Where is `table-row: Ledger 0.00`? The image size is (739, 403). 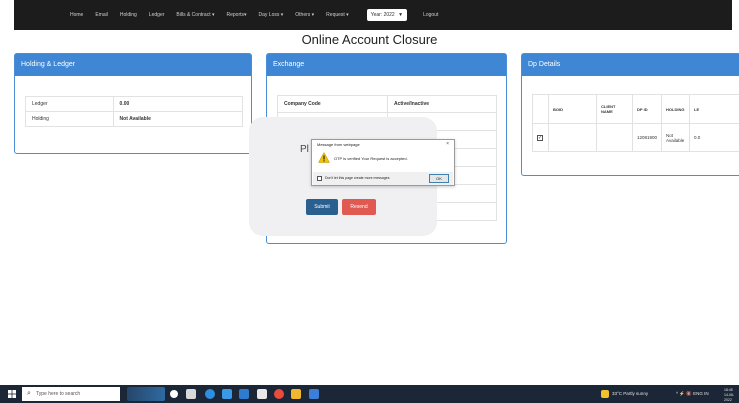
table-row: Ledger 0.00 is located at coordinates (134, 104).